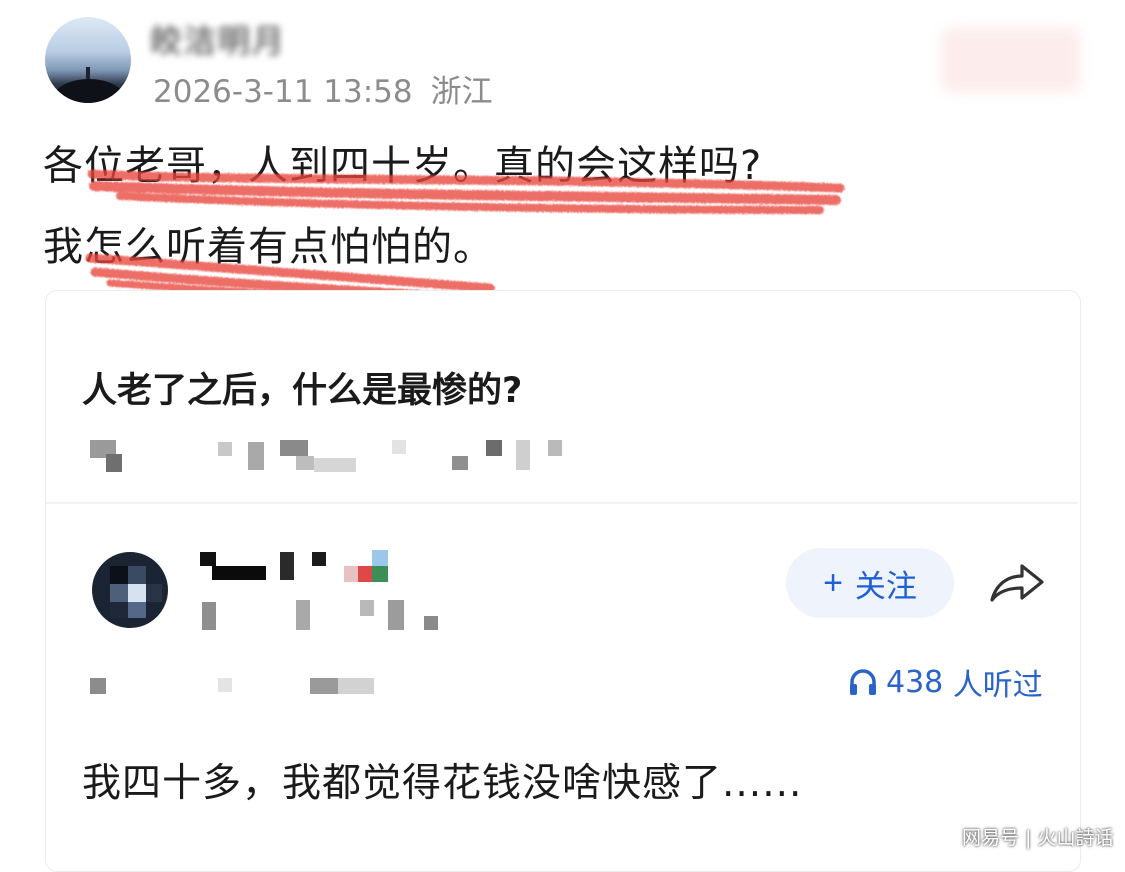 Image resolution: width=1125 pixels, height=872 pixels. What do you see at coordinates (915, 682) in the screenshot?
I see `listen-count-number: 438` at bounding box center [915, 682].